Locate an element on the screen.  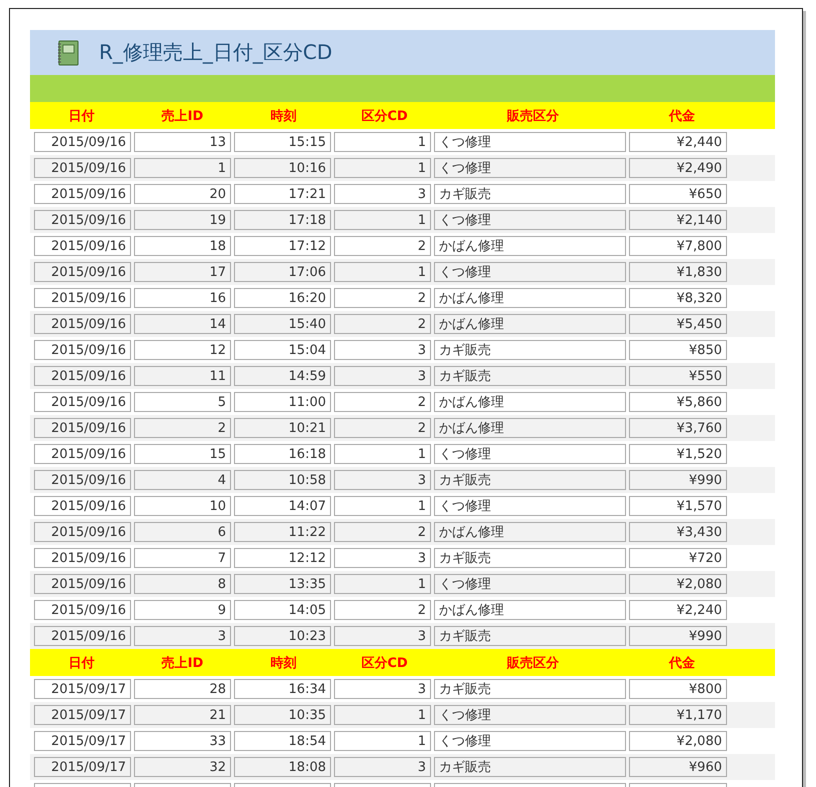
table-cell: 5 is located at coordinates (182, 402).